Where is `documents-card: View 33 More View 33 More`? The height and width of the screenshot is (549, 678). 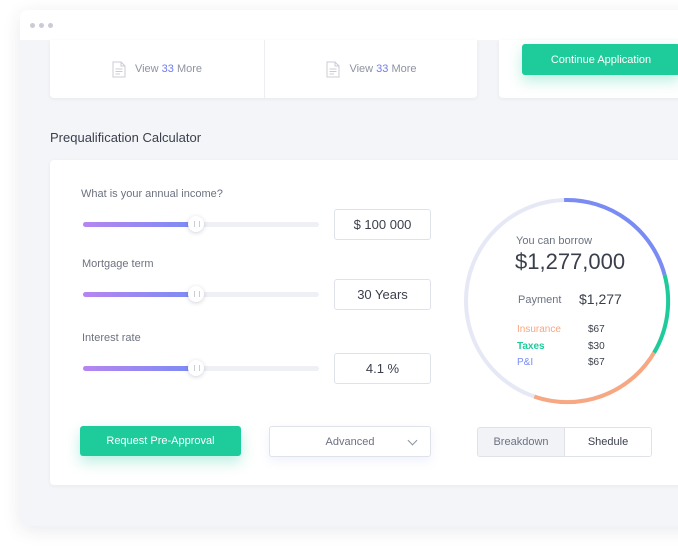
documents-card: View 33 More View 33 More is located at coordinates (263, 69).